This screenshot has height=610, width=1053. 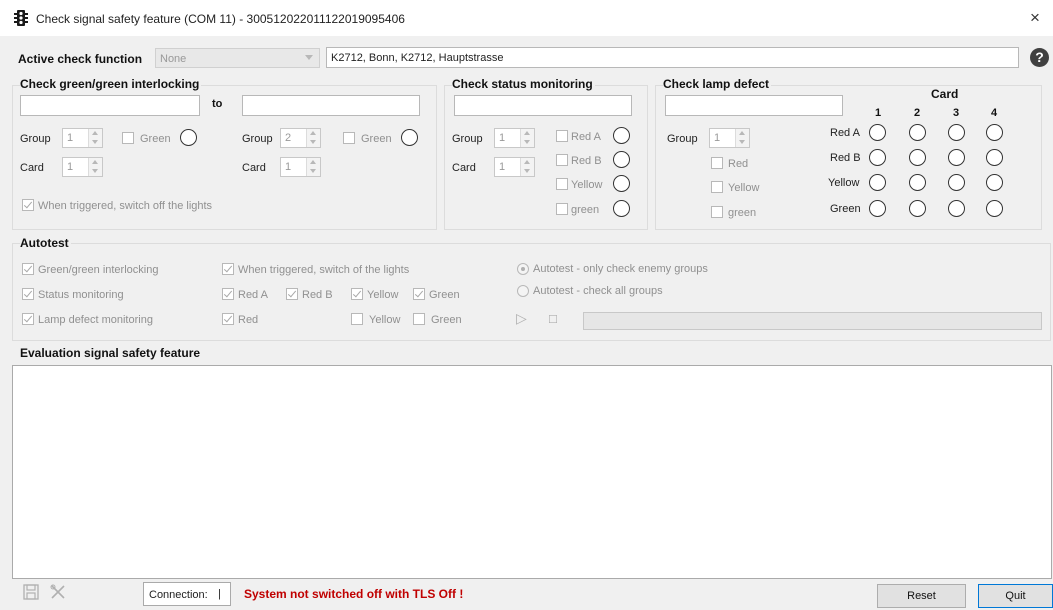 What do you see at coordinates (80, 59) in the screenshot?
I see `active-check-label: Active check function` at bounding box center [80, 59].